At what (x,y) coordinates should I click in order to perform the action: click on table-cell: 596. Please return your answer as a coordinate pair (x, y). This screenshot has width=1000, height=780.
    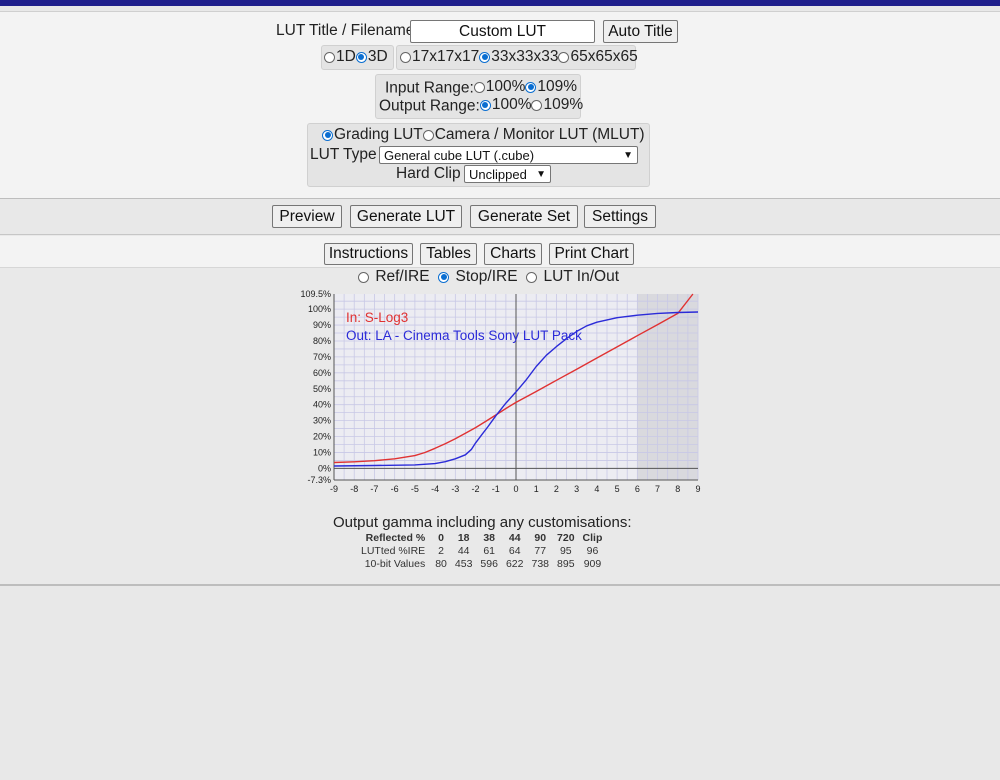
    Looking at the image, I should click on (489, 564).